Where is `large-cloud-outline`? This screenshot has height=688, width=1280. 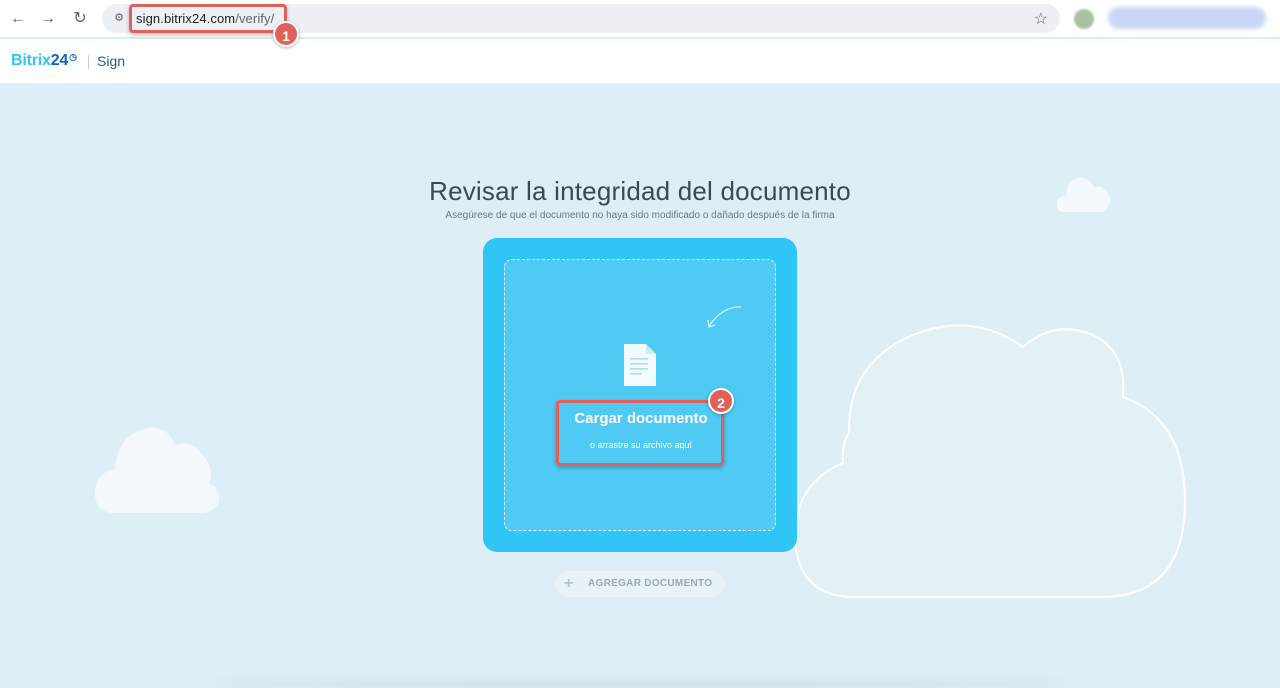
large-cloud-outline is located at coordinates (990, 461).